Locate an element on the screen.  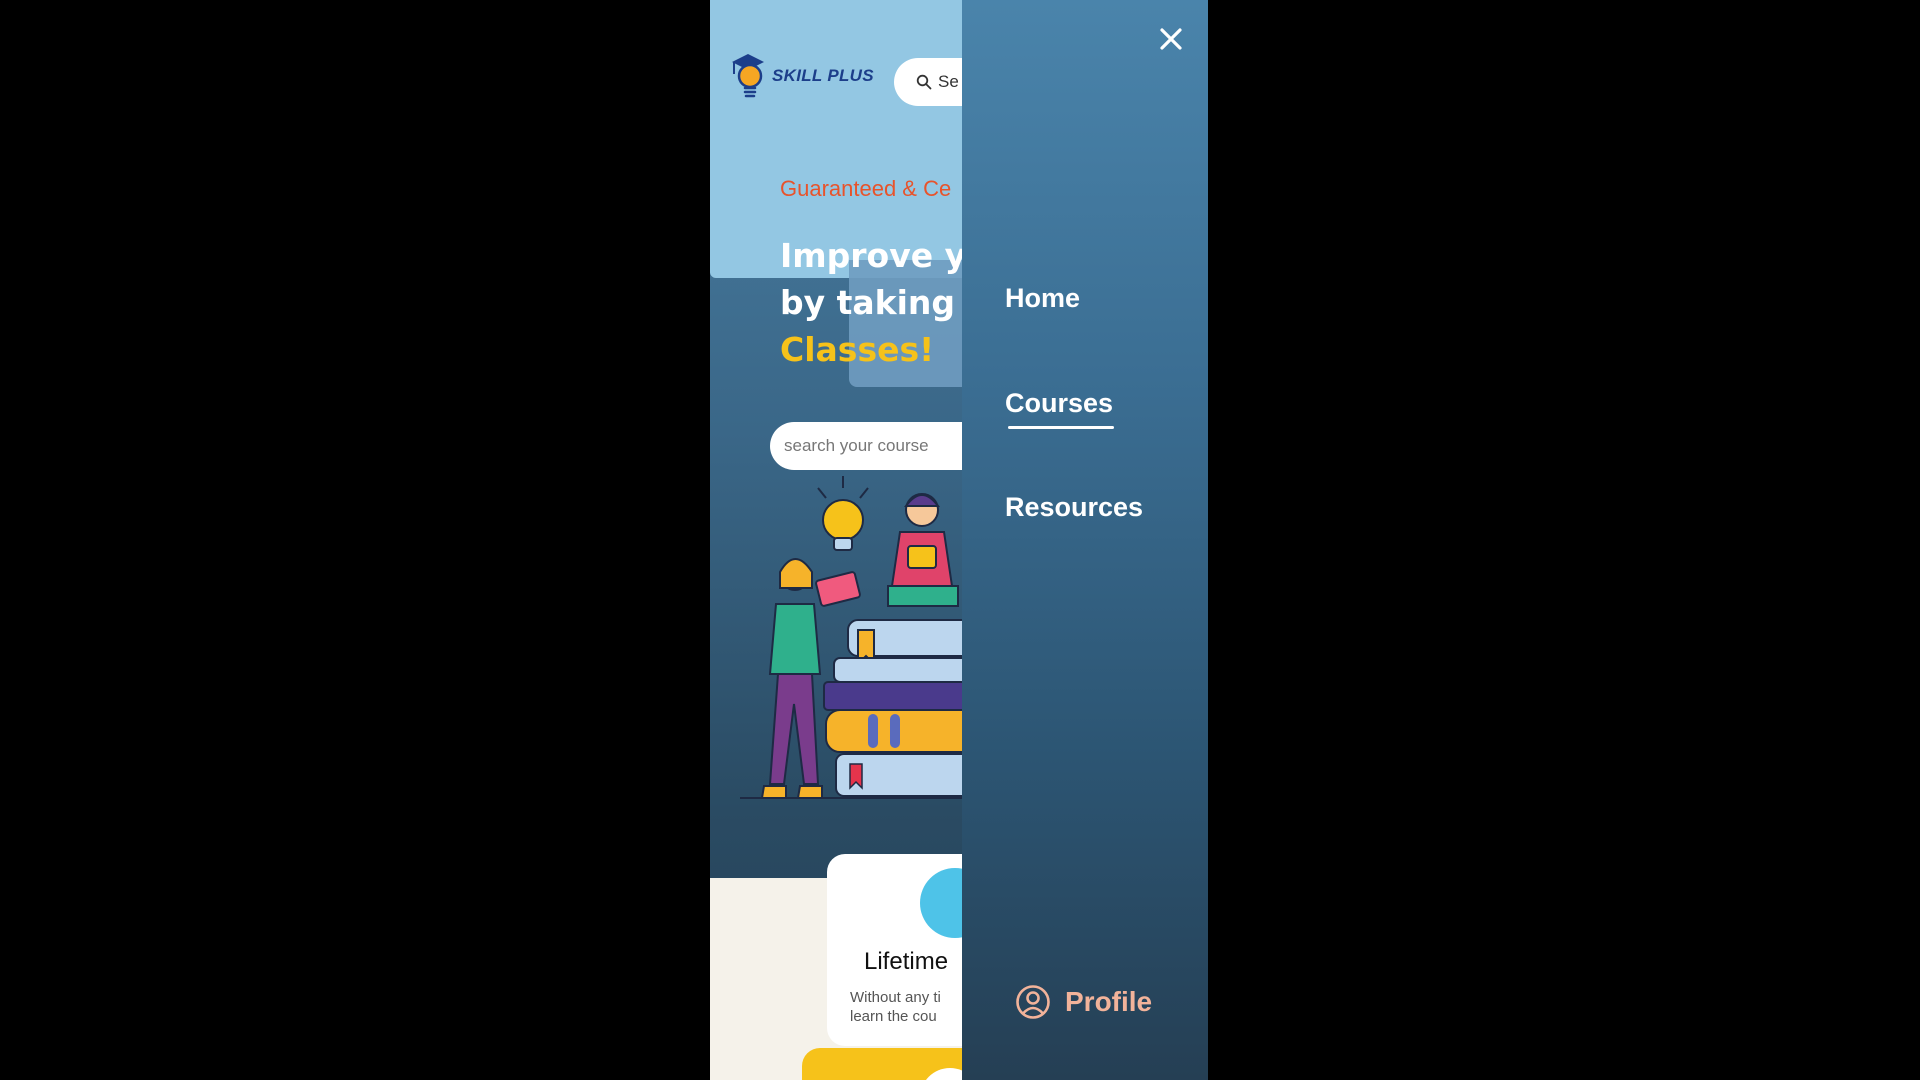
search-icon is located at coordinates (924, 82).